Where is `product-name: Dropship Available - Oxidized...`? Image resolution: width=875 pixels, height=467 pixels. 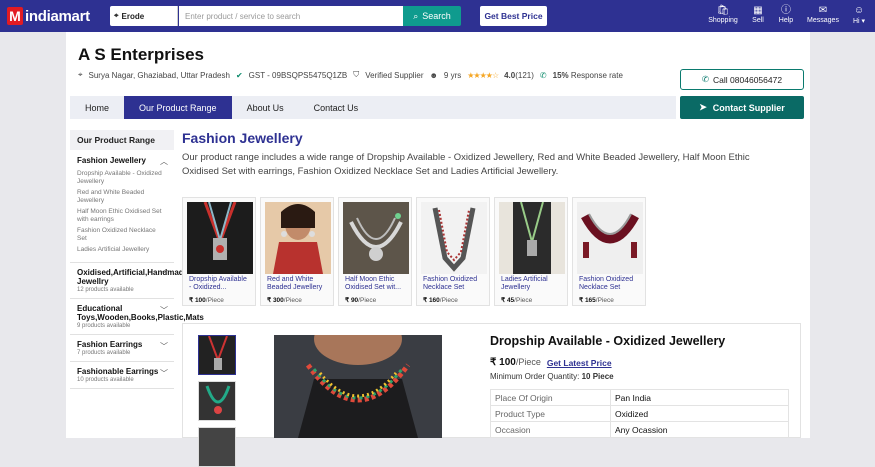
product-name: Dropship Available - Oxidized... is located at coordinates (219, 284).